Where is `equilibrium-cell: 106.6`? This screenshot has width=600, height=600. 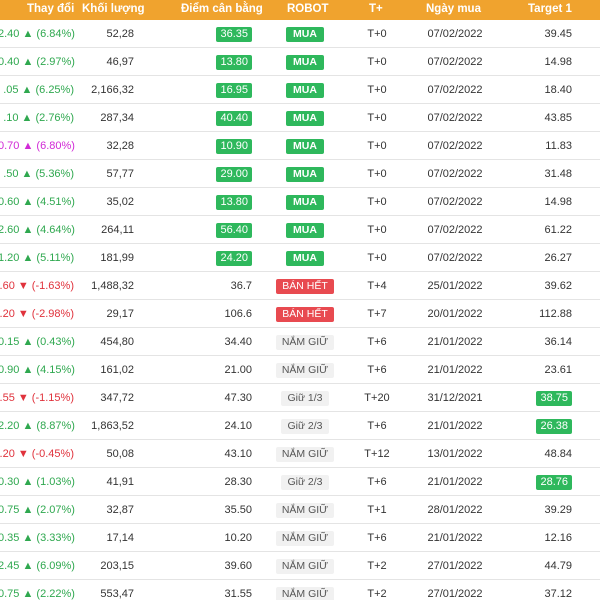 equilibrium-cell: 106.6 is located at coordinates (220, 314).